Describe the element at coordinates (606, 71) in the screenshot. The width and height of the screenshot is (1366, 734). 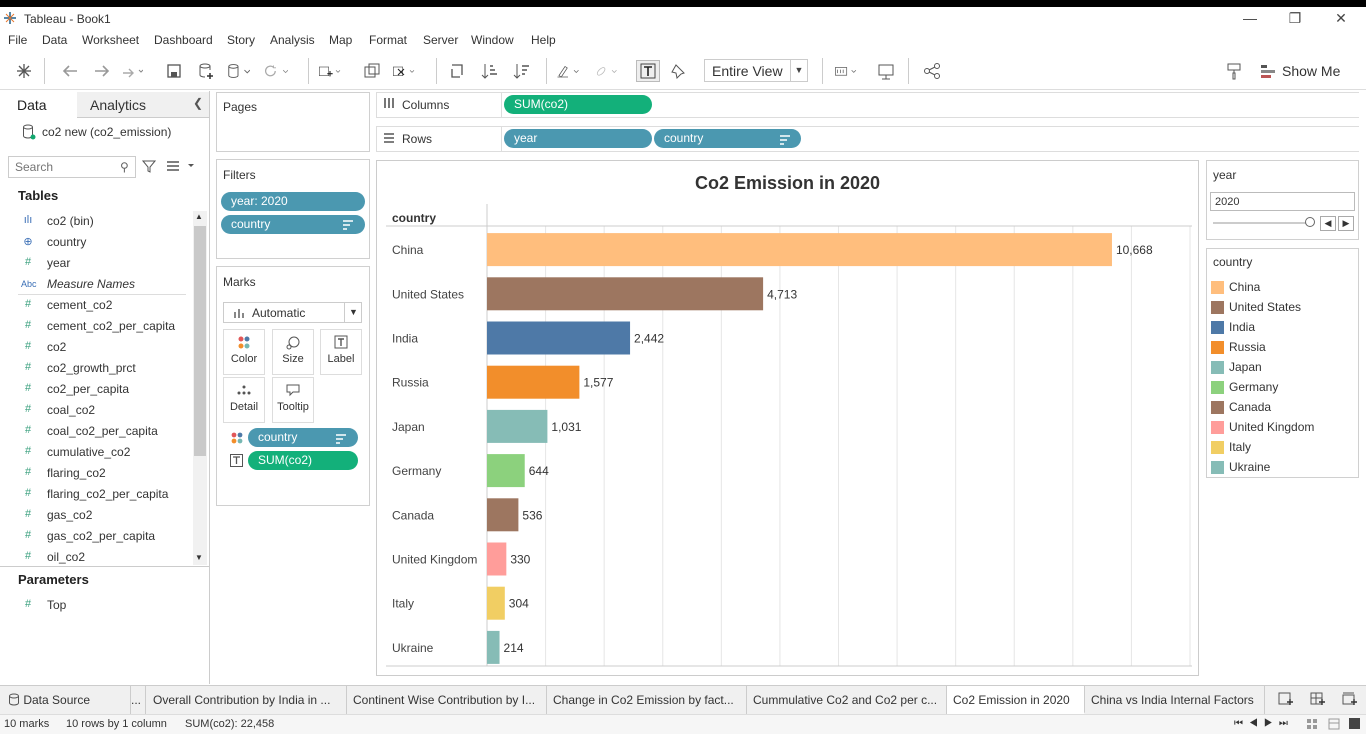
I see `group-members-icon` at that location.